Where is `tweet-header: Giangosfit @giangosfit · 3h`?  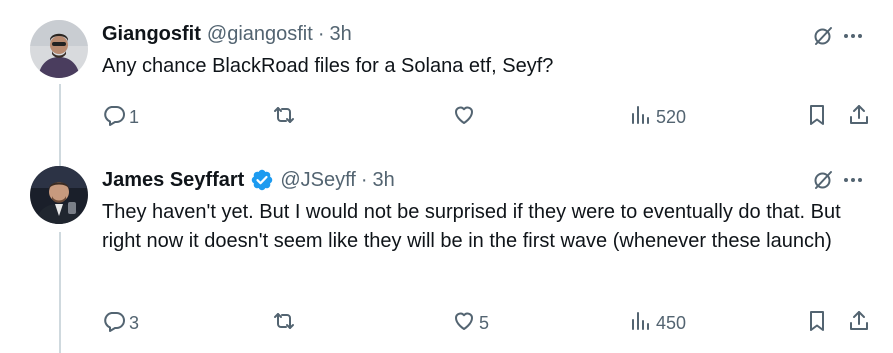
tweet-header: Giangosfit @giangosfit · 3h is located at coordinates (227, 34).